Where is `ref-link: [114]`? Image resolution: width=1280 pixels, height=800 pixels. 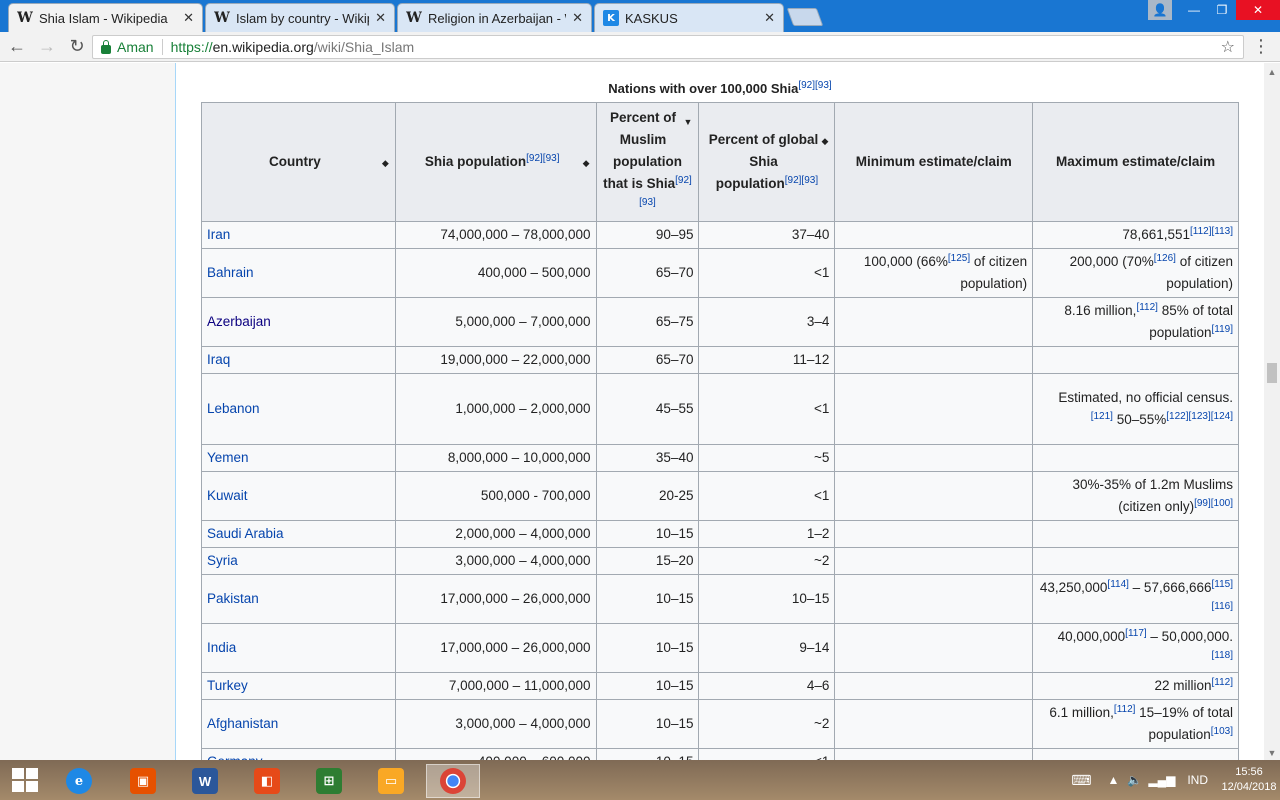
ref-link: [114] is located at coordinates (1118, 584).